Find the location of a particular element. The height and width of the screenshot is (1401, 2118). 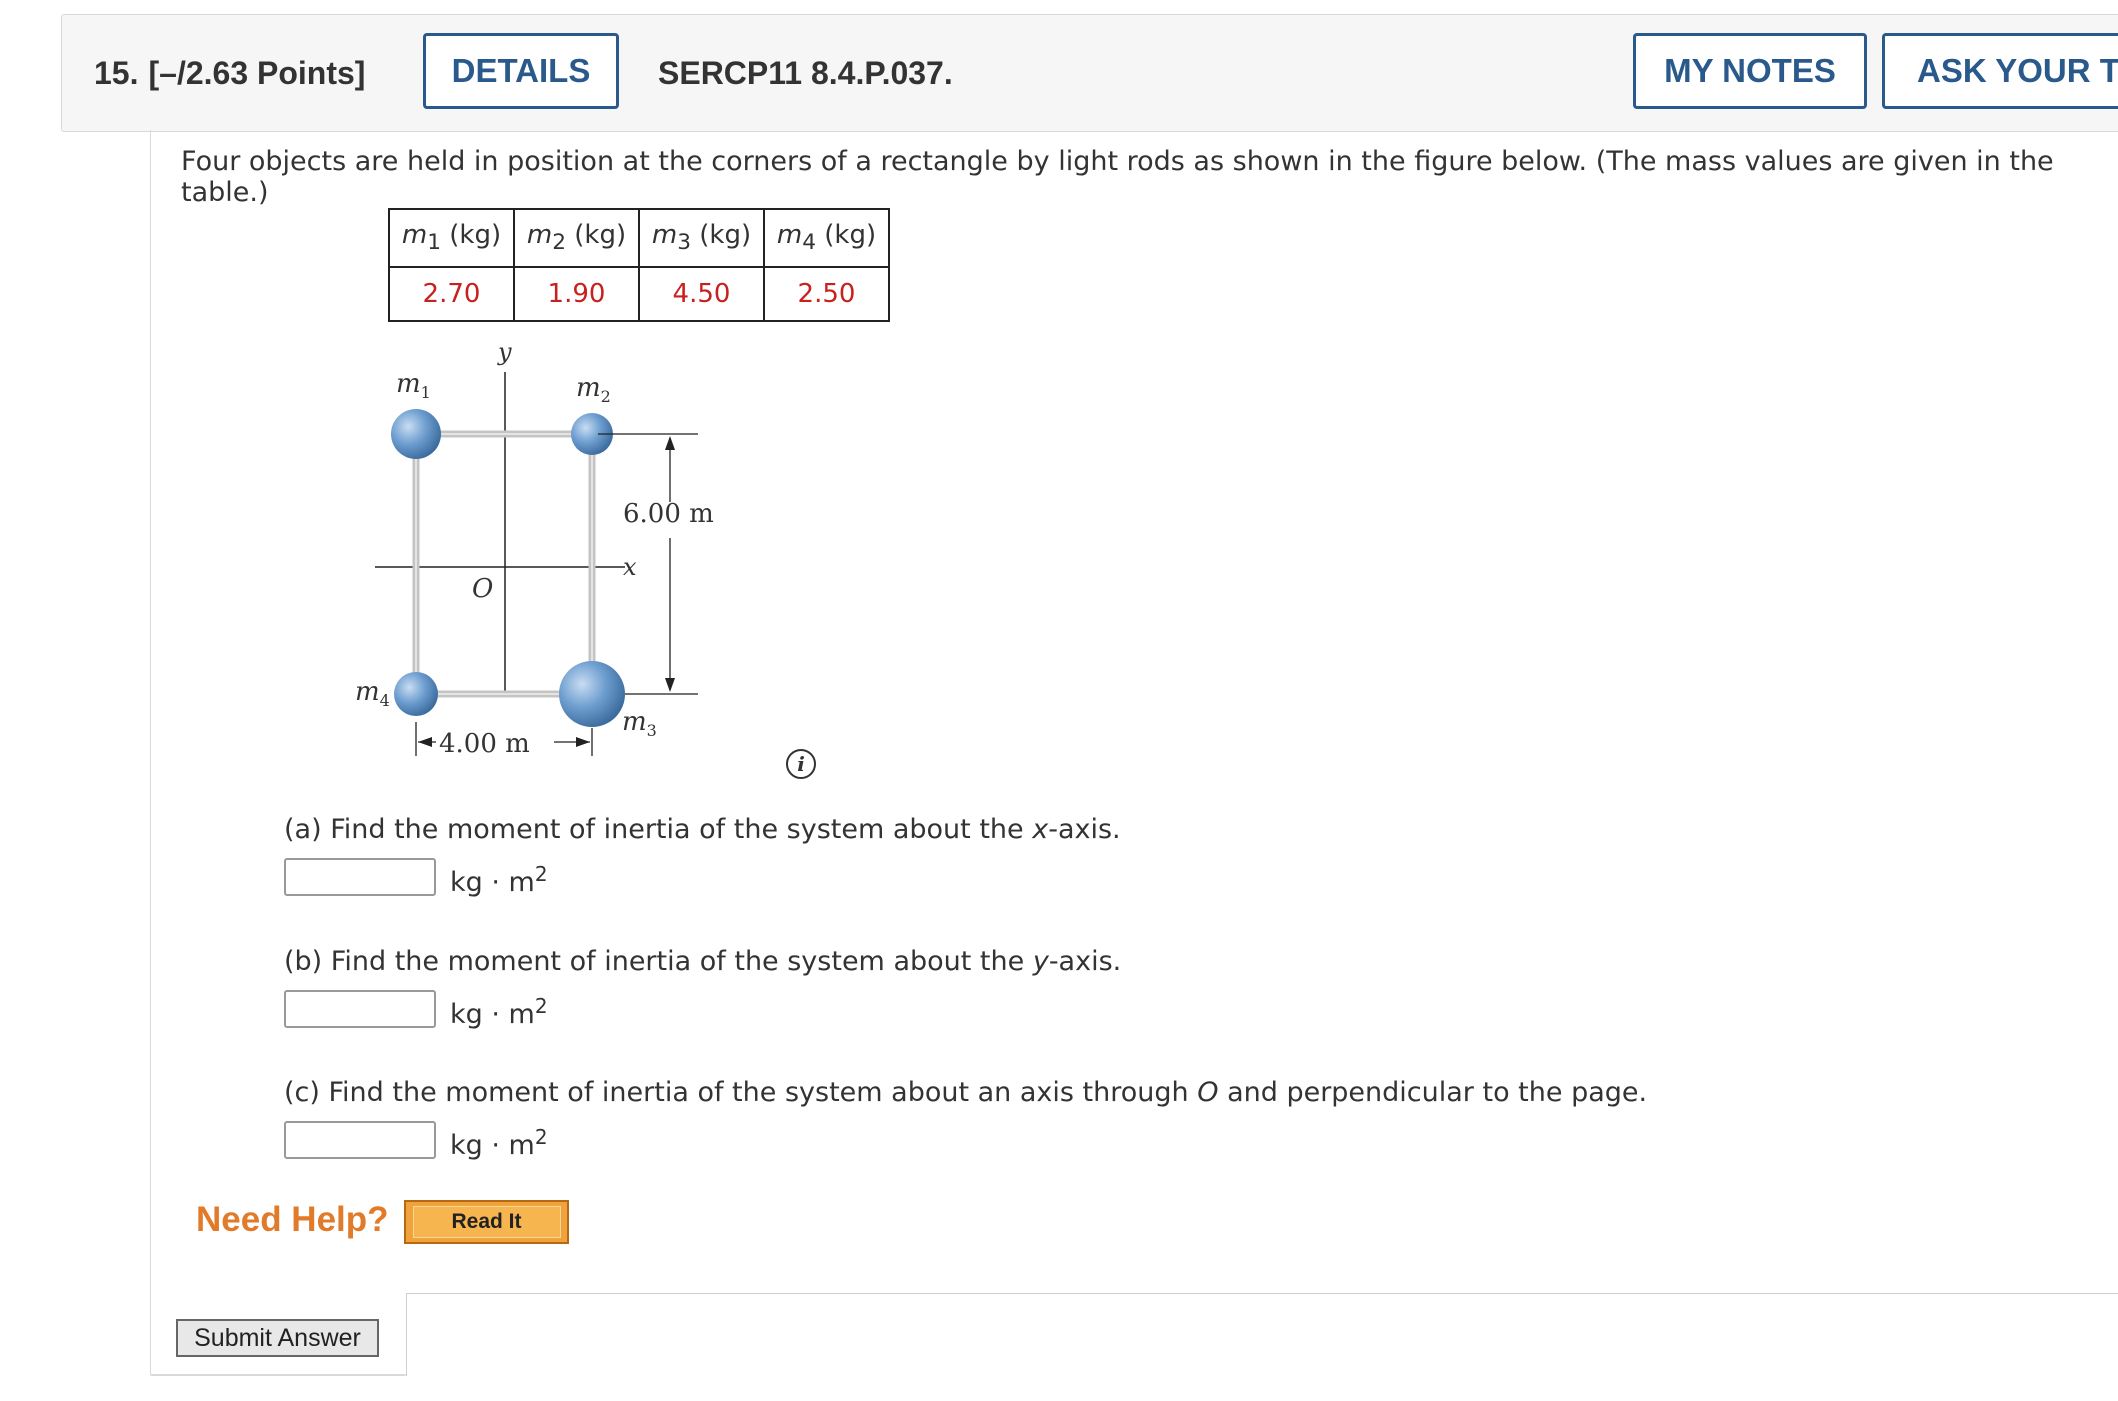

part-b-answer-input is located at coordinates (360, 1009).